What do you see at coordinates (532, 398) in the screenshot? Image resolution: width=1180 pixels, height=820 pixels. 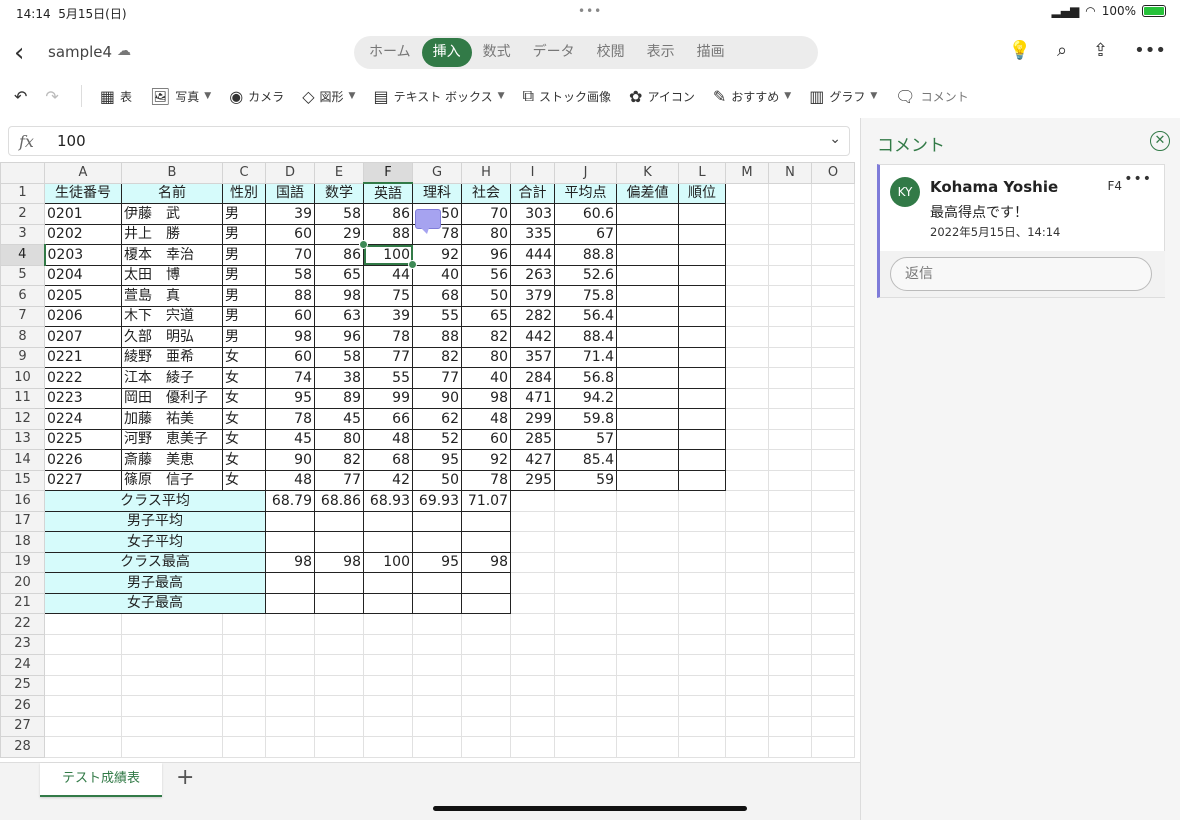 I see `table-cell: 471` at bounding box center [532, 398].